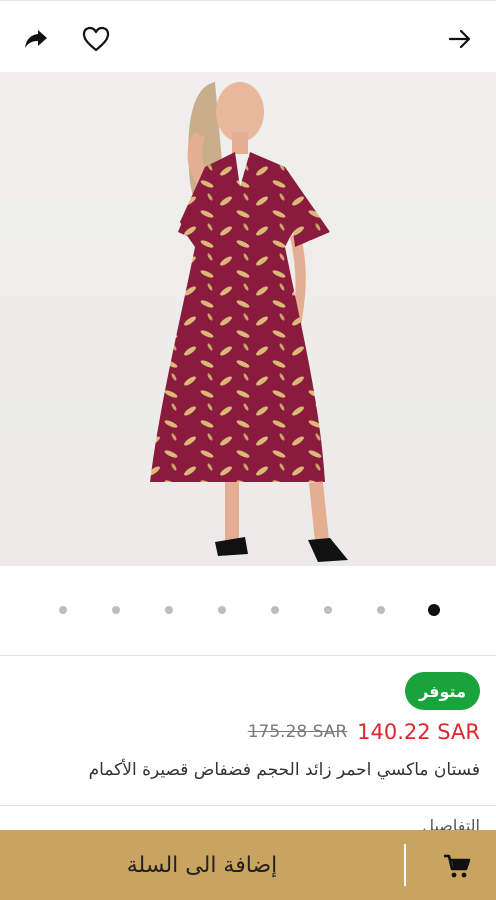  I want to click on page-dot-active, so click(434, 610).